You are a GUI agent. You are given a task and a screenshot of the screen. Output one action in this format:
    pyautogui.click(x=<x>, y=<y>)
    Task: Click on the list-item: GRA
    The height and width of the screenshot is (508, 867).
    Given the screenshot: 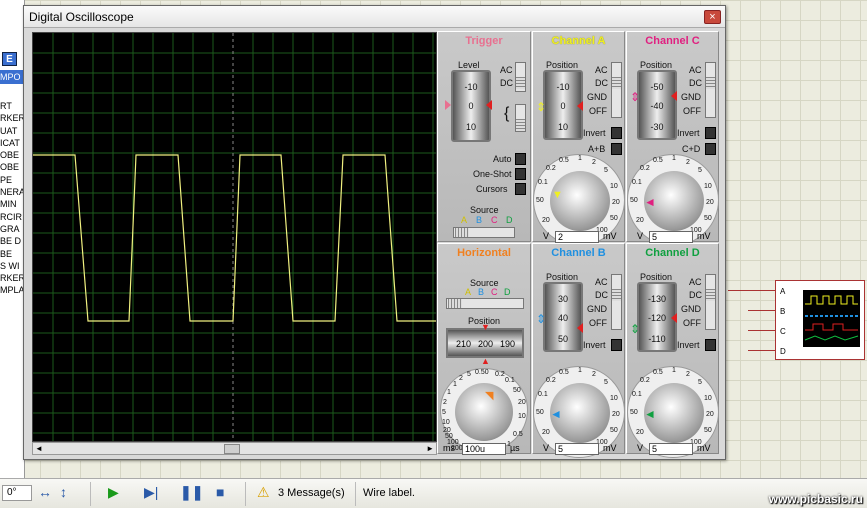 What is the action you would take?
    pyautogui.click(x=12, y=229)
    